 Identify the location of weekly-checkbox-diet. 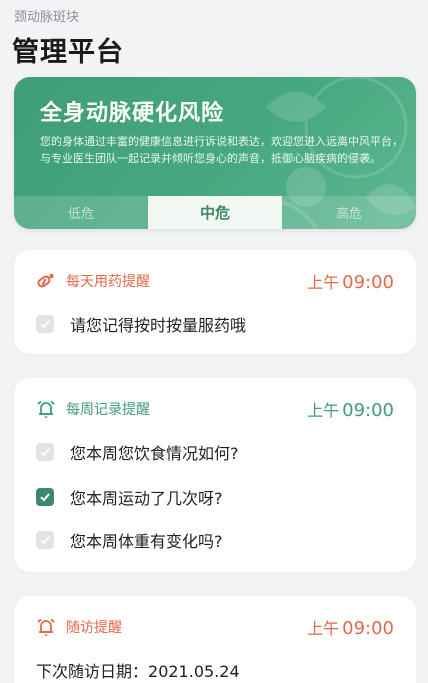
(45, 452).